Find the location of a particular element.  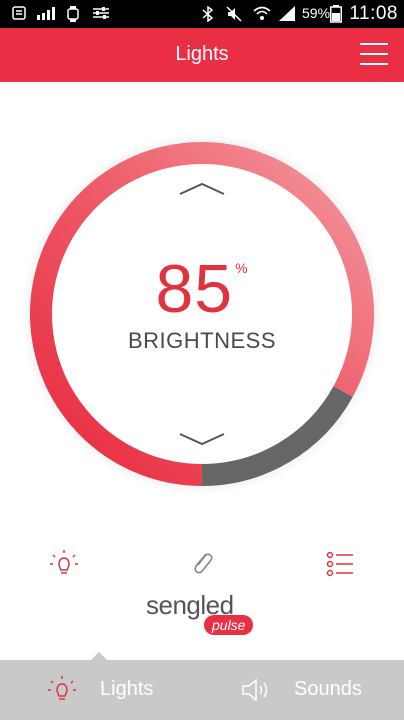

watch-icon is located at coordinates (73, 14).